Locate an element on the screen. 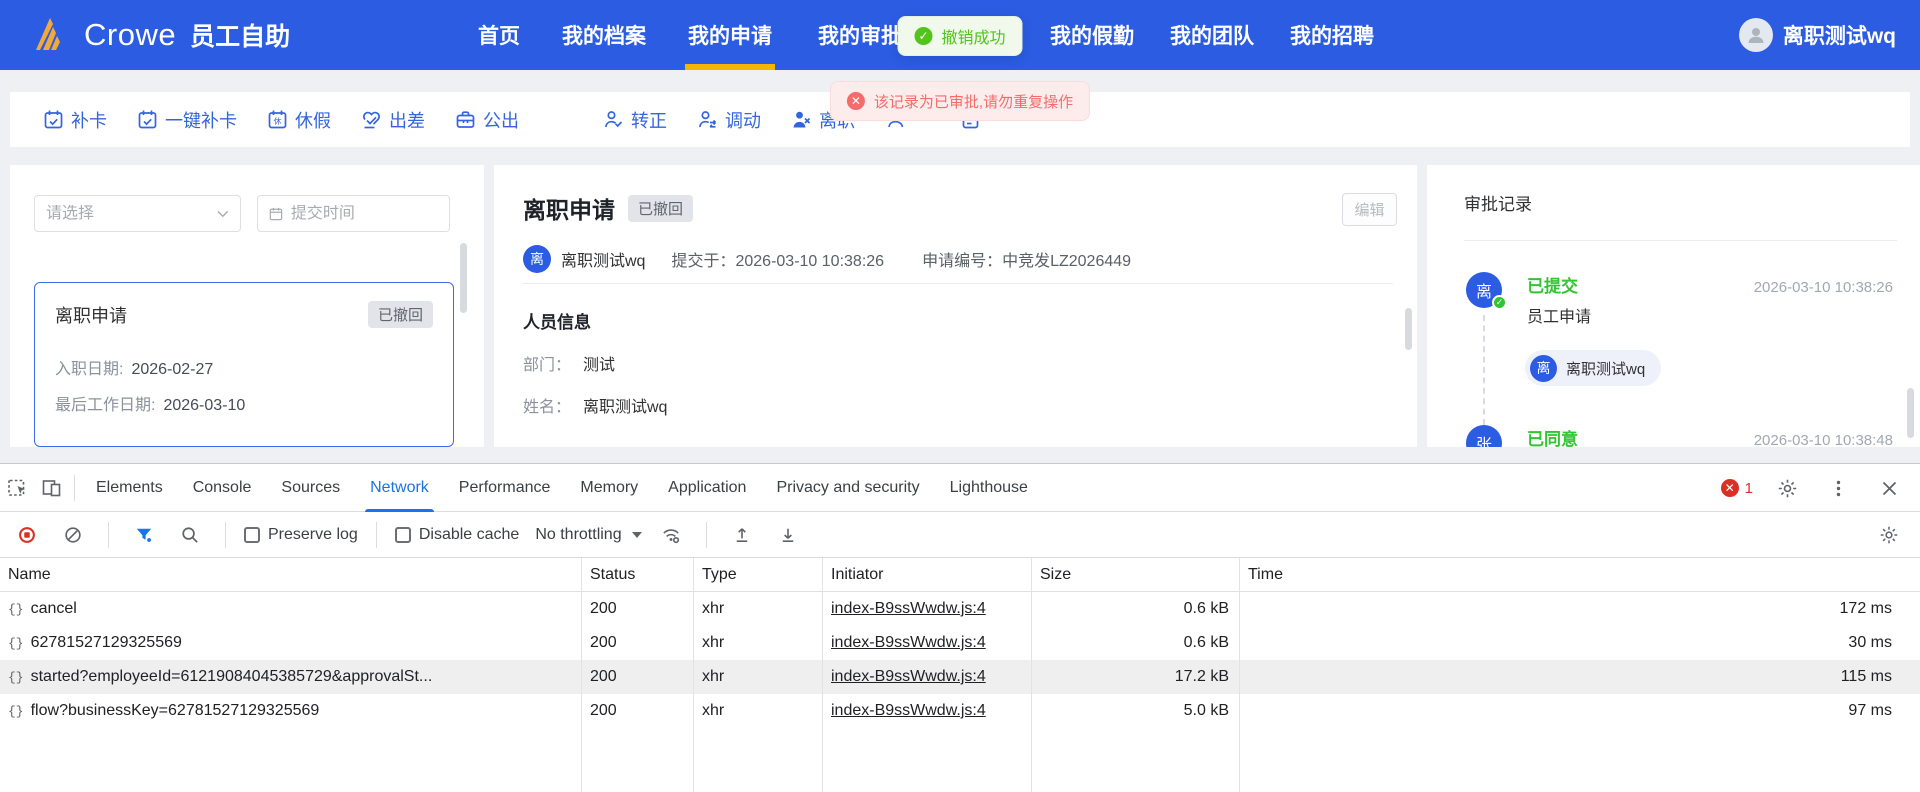 This screenshot has height=792, width=1920. step-status: 已提交 is located at coordinates (1552, 286).